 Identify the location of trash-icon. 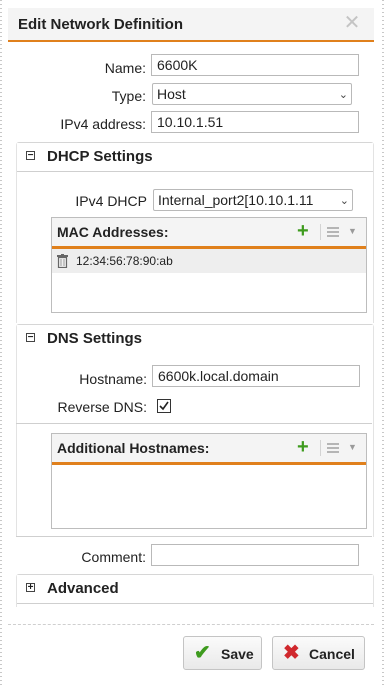
(62, 261).